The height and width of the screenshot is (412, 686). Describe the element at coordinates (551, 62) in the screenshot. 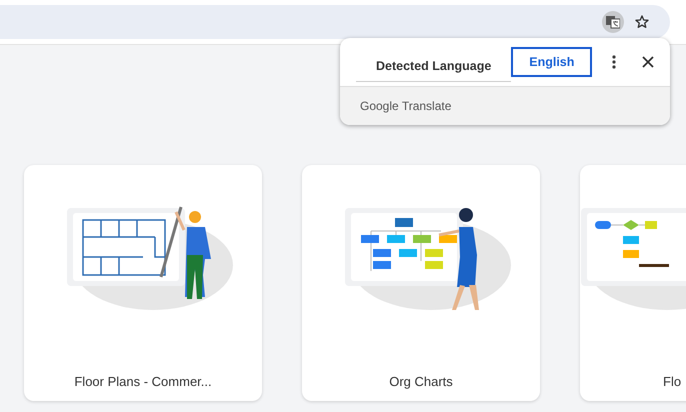

I see `language-tab: English` at that location.